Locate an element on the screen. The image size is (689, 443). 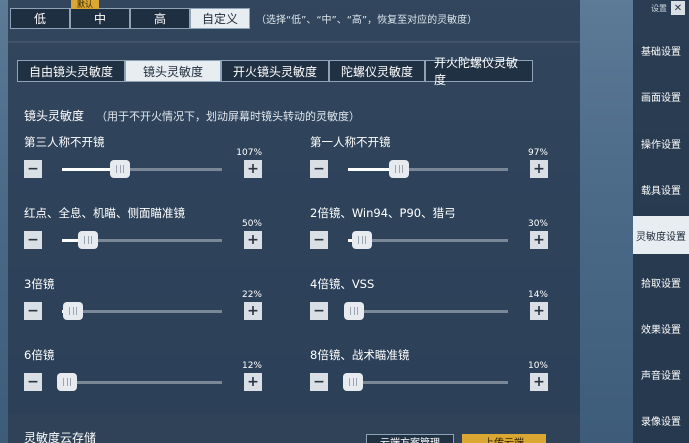
tab-gyroscope-label: 陀螺仪灵敏度 is located at coordinates (376, 71).